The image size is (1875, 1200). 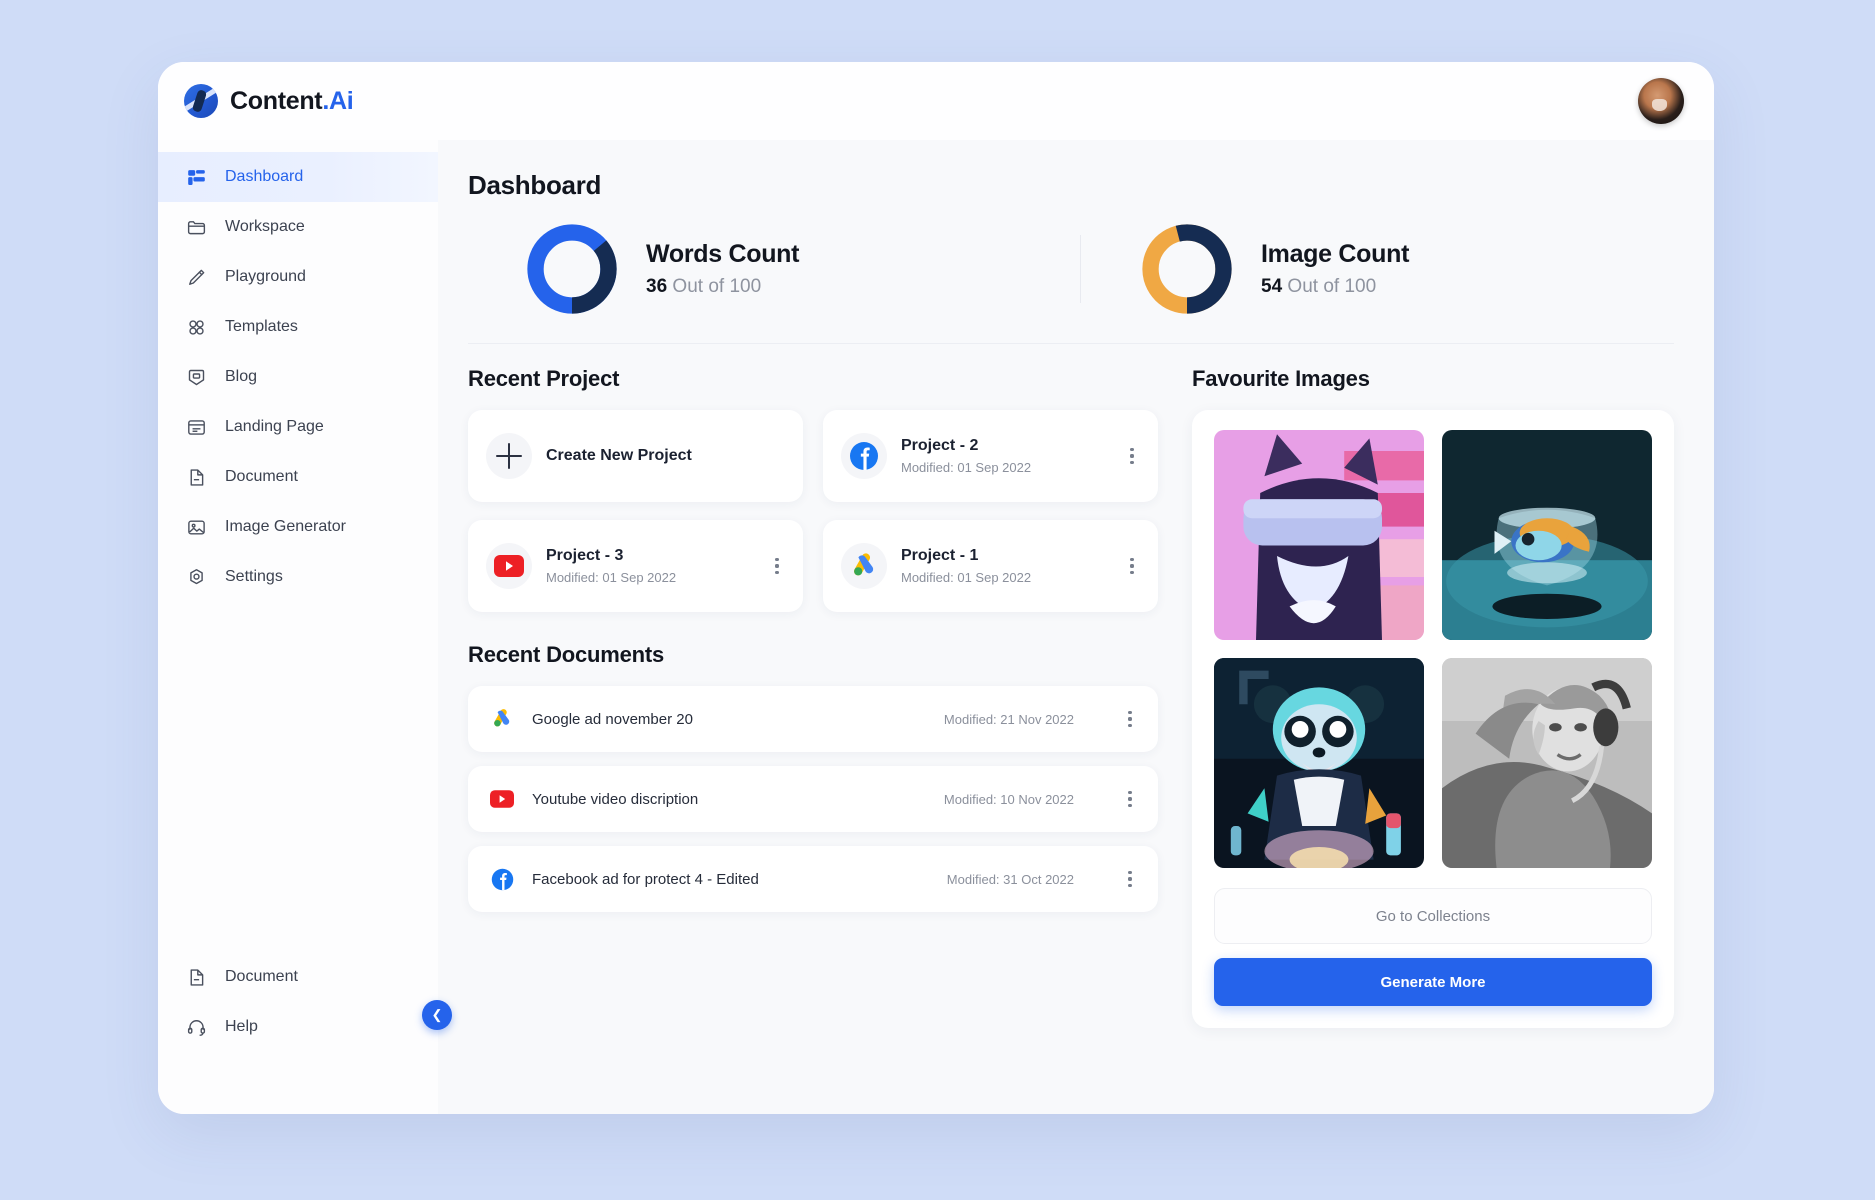 What do you see at coordinates (1003, 456) in the screenshot?
I see `project-card-body: Project - 2 Modified: 01 Sep 2022` at bounding box center [1003, 456].